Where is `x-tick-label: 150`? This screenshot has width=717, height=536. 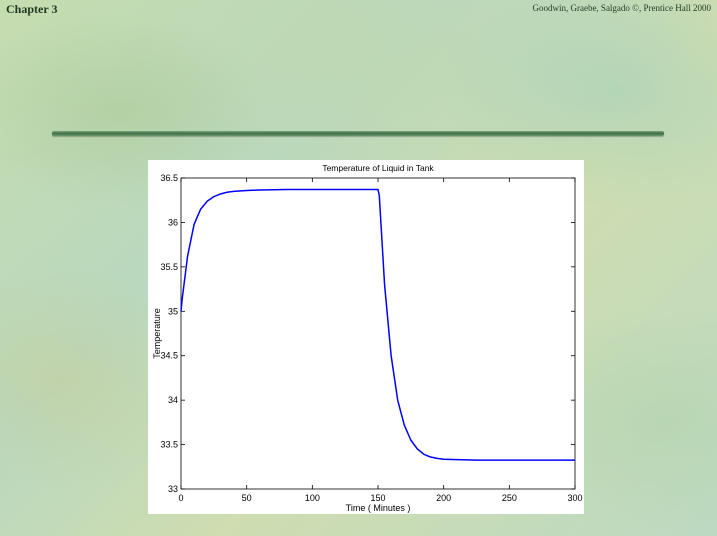 x-tick-label: 150 is located at coordinates (377, 498).